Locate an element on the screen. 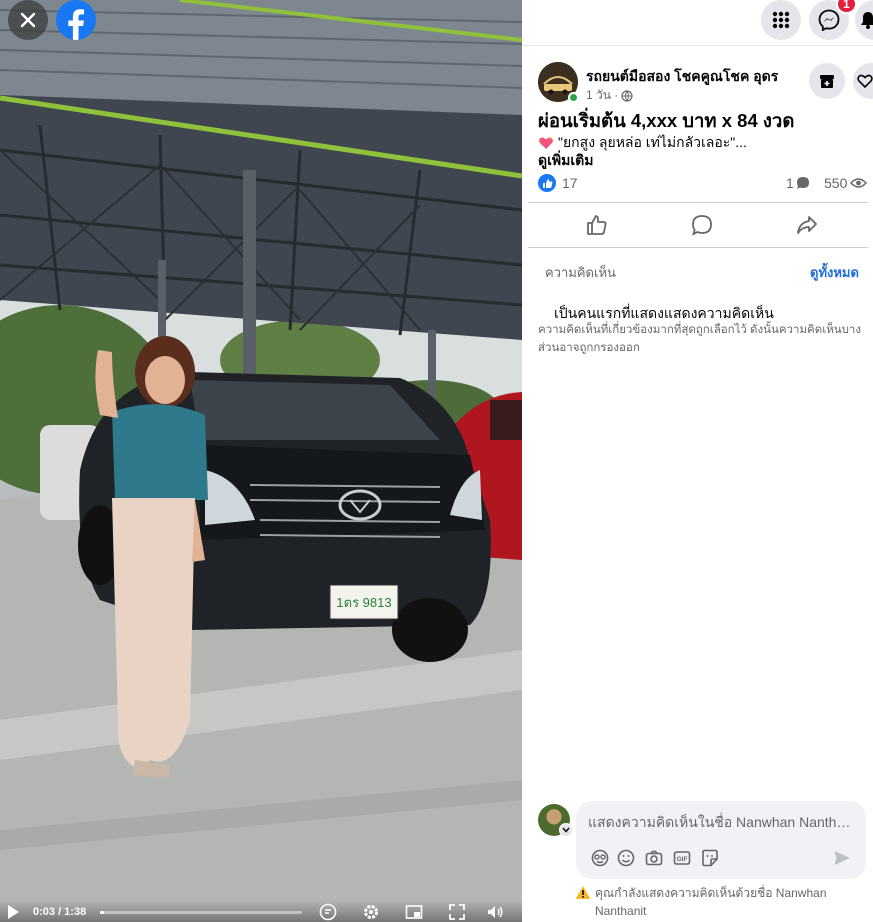 The image size is (873, 922). play-icon is located at coordinates (13, 912).